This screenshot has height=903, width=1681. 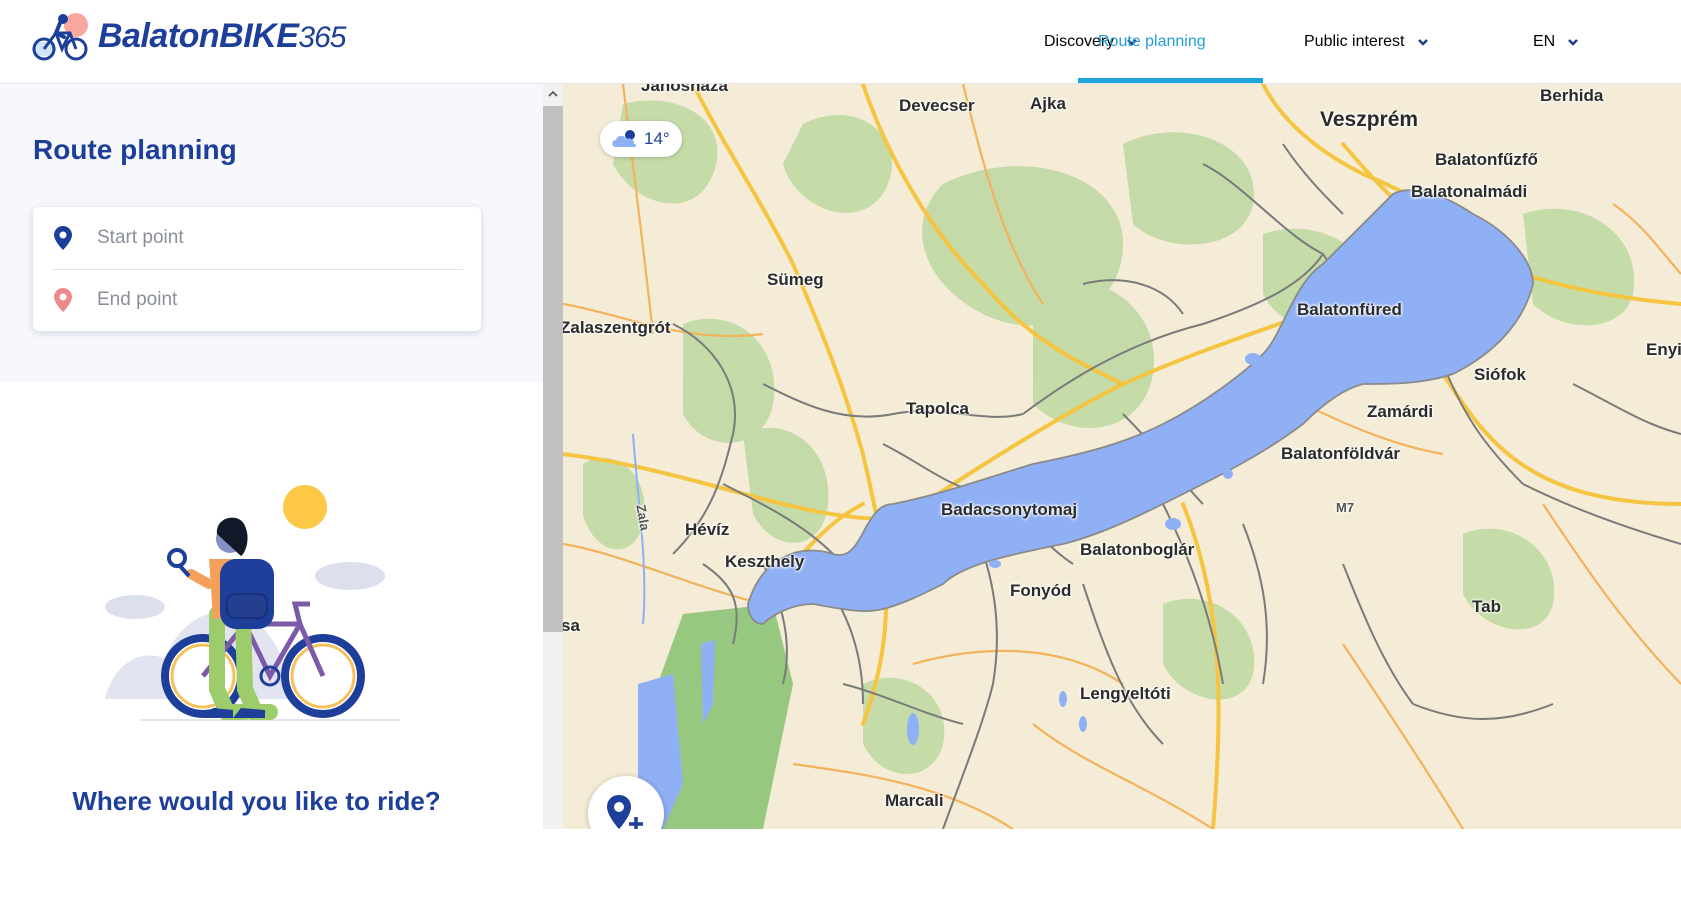 What do you see at coordinates (63, 238) in the screenshot?
I see `start-pin-icon` at bounding box center [63, 238].